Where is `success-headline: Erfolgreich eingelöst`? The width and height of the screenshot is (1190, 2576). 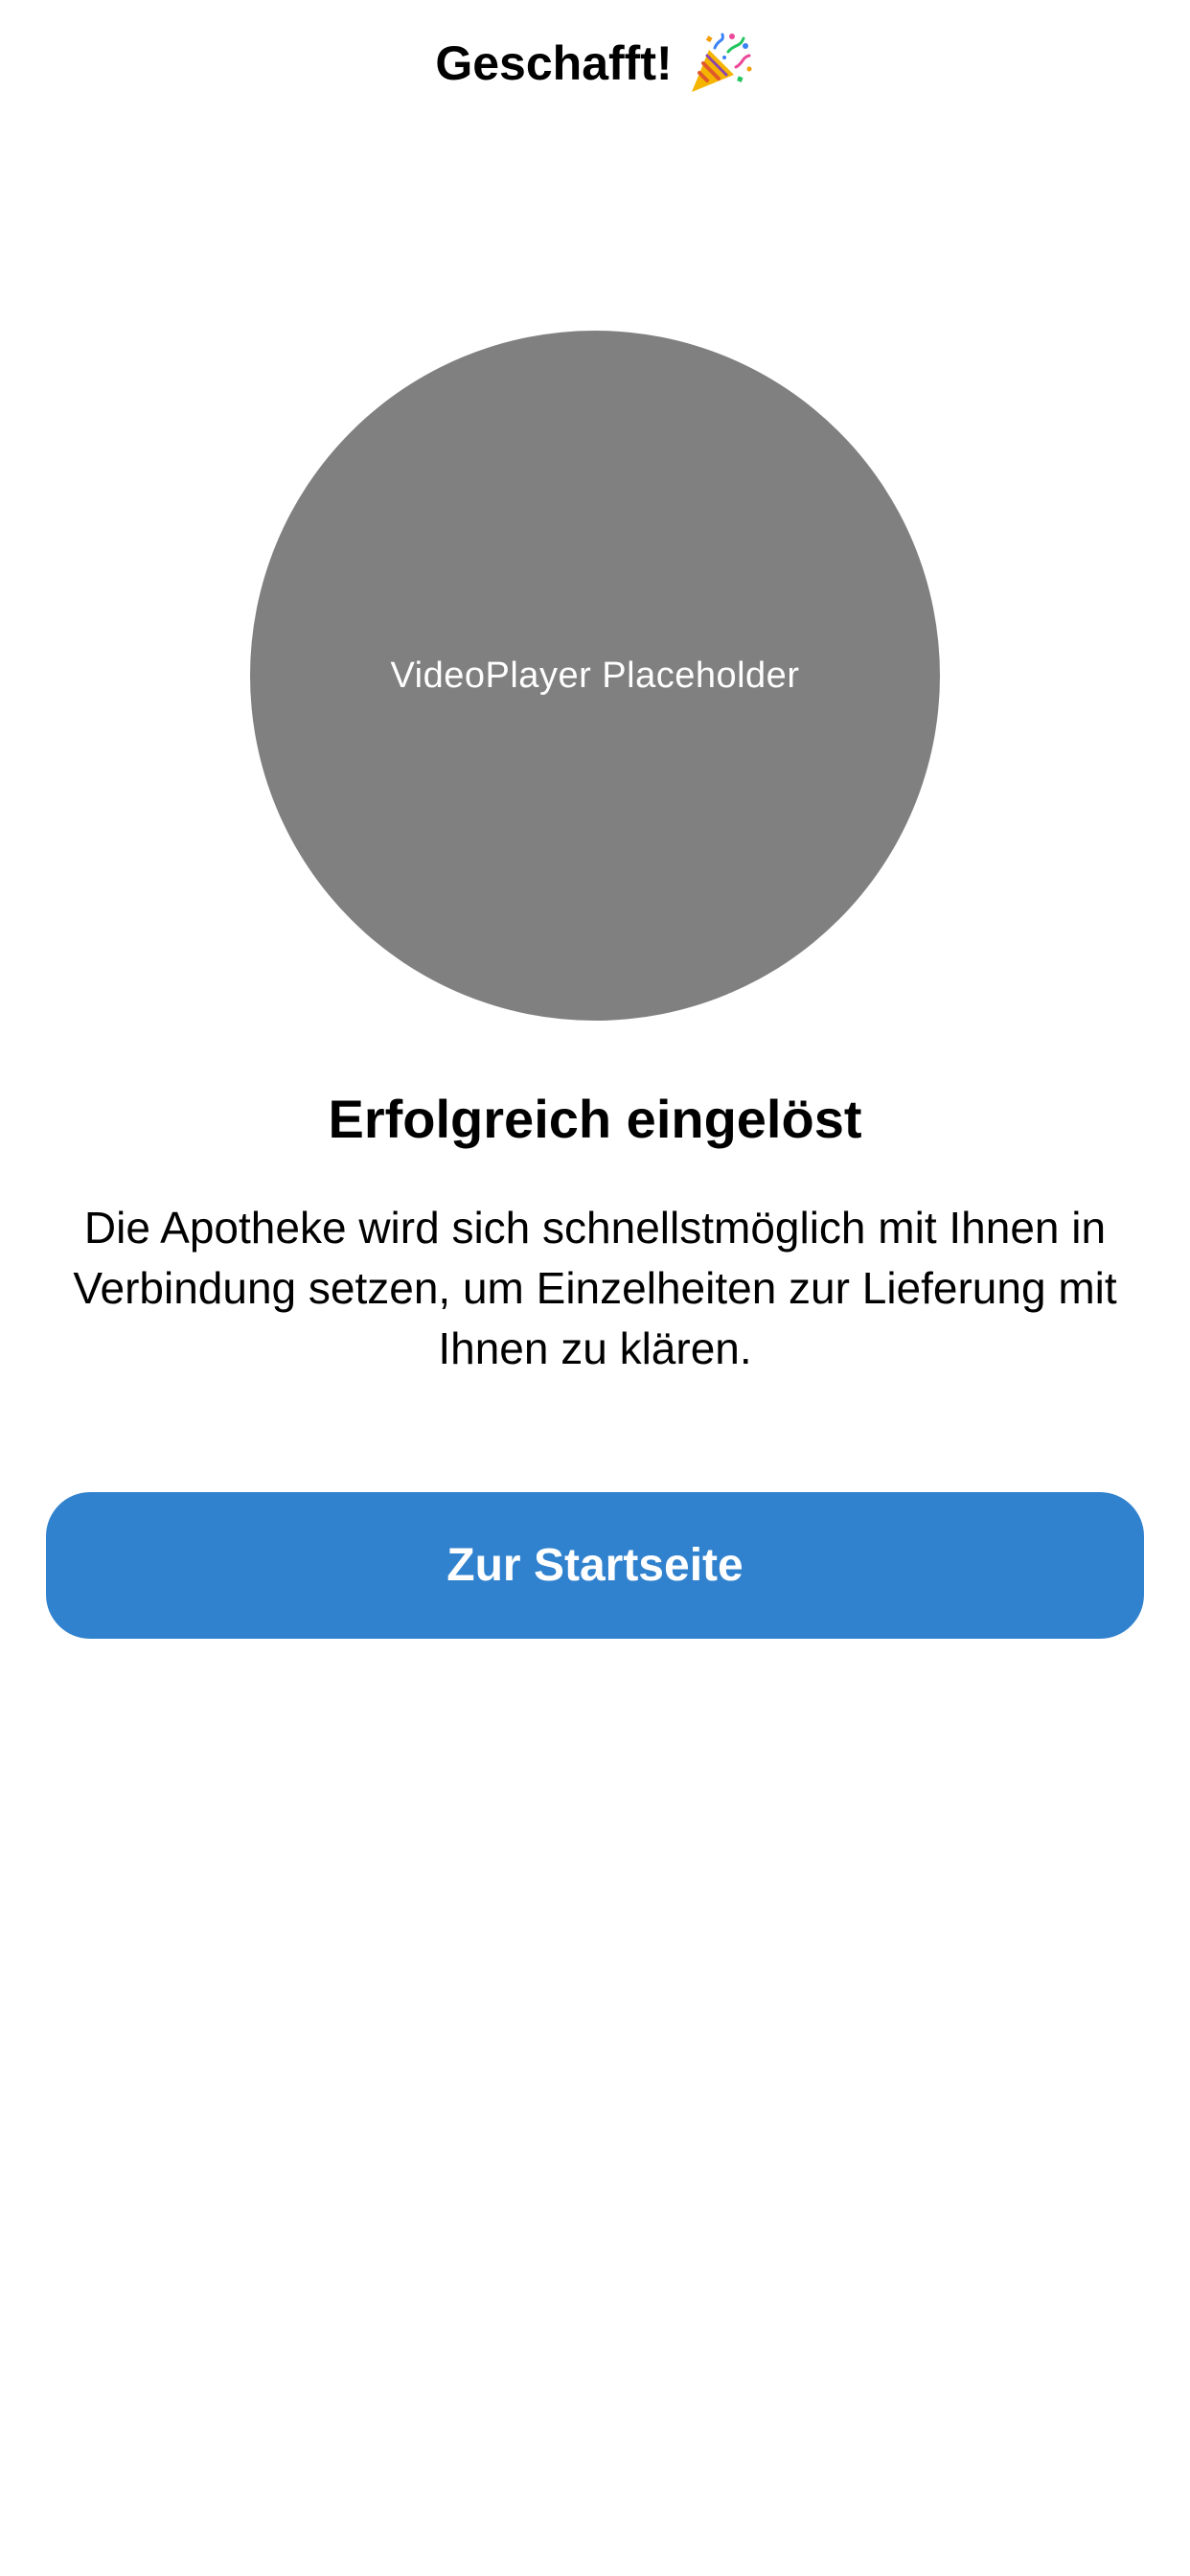
success-headline: Erfolgreich eingelöst is located at coordinates (595, 1119).